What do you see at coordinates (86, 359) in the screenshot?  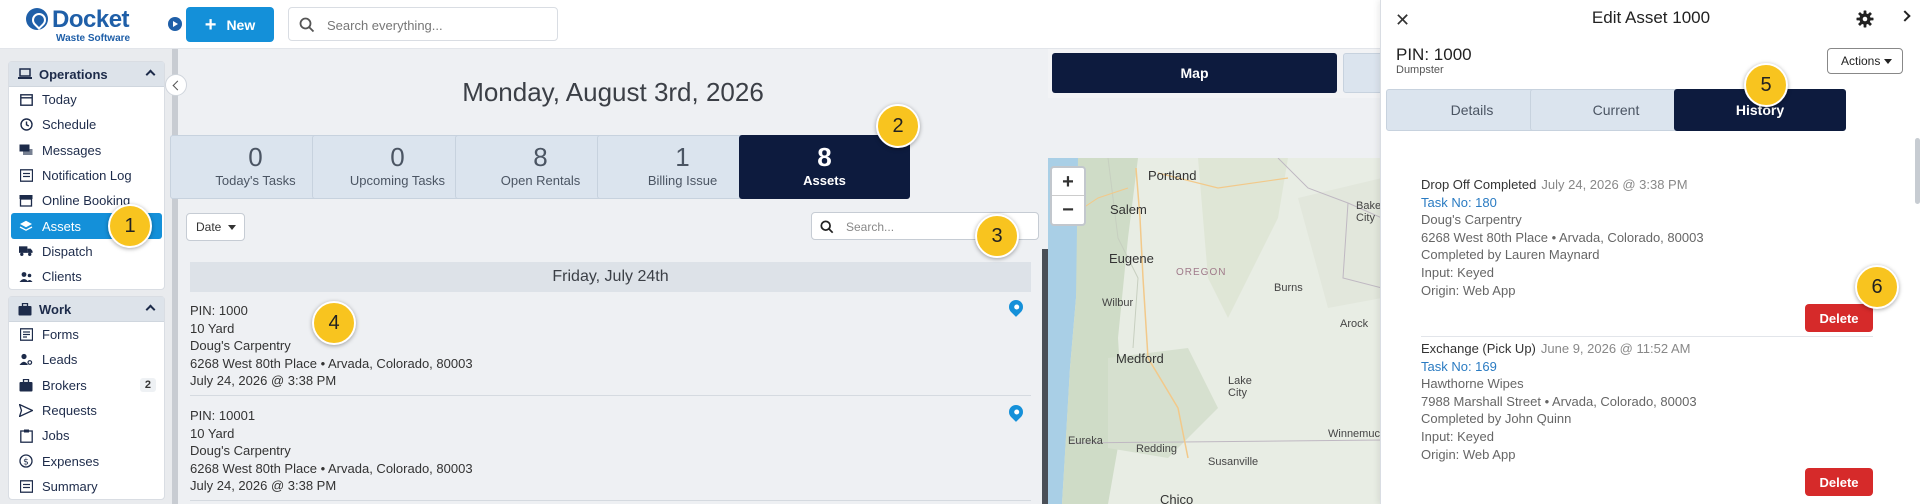 I see `sidebar-item-leads: Leads` at bounding box center [86, 359].